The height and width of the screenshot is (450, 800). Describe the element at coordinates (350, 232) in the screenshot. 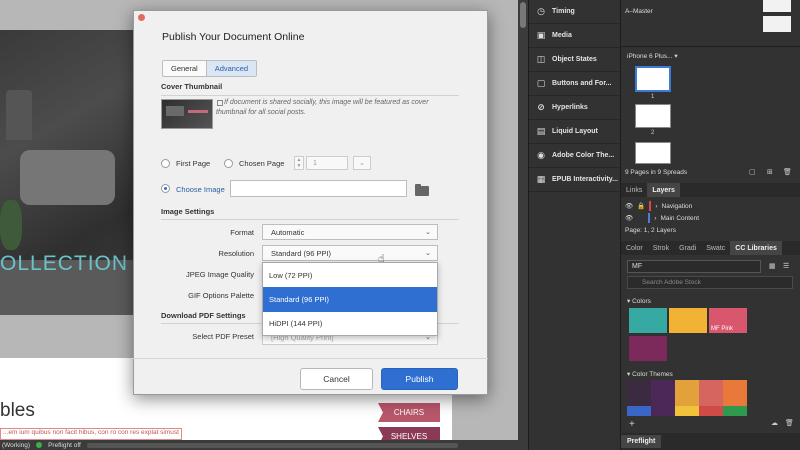

I see `format-select: Automatic ⌄` at that location.